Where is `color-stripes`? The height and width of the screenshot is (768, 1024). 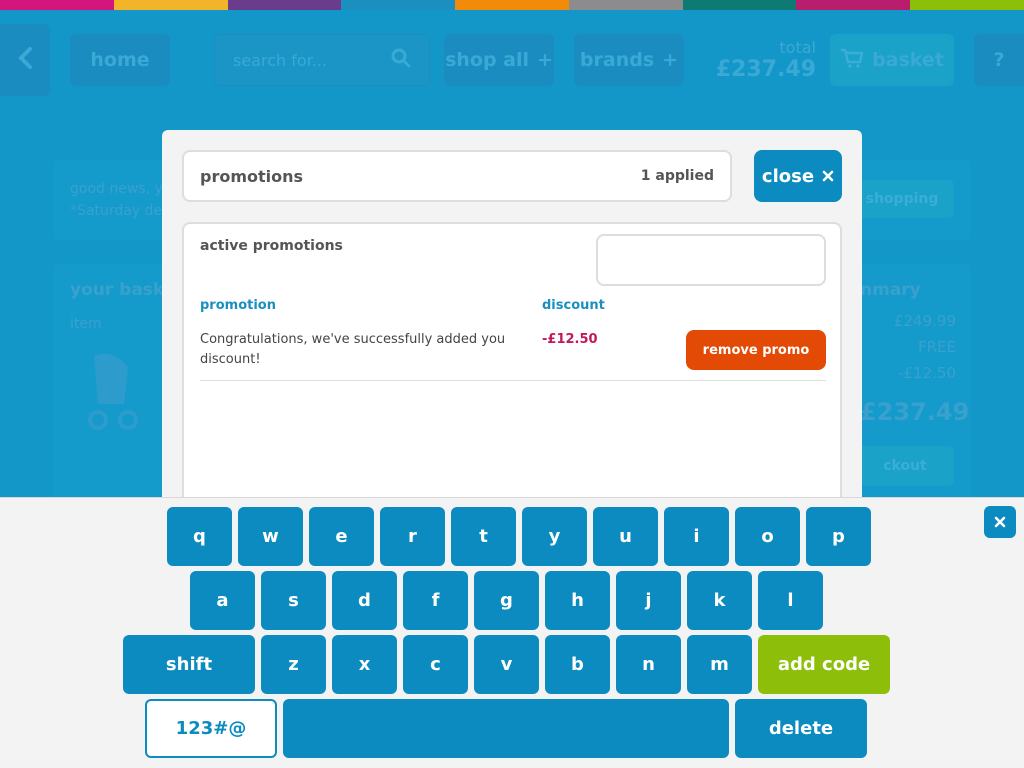 color-stripes is located at coordinates (512, 5).